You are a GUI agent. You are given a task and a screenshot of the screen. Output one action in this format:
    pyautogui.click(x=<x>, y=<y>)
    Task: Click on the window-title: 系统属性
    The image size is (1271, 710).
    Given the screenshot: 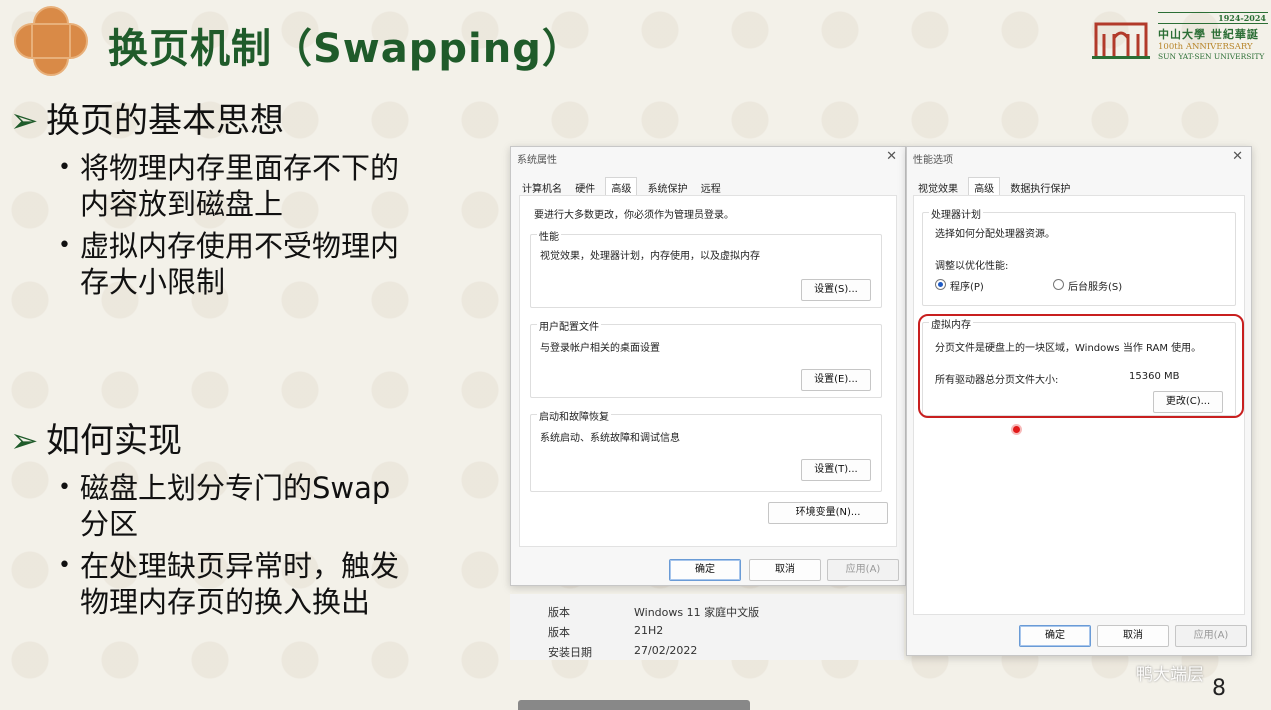 What is the action you would take?
    pyautogui.click(x=537, y=160)
    